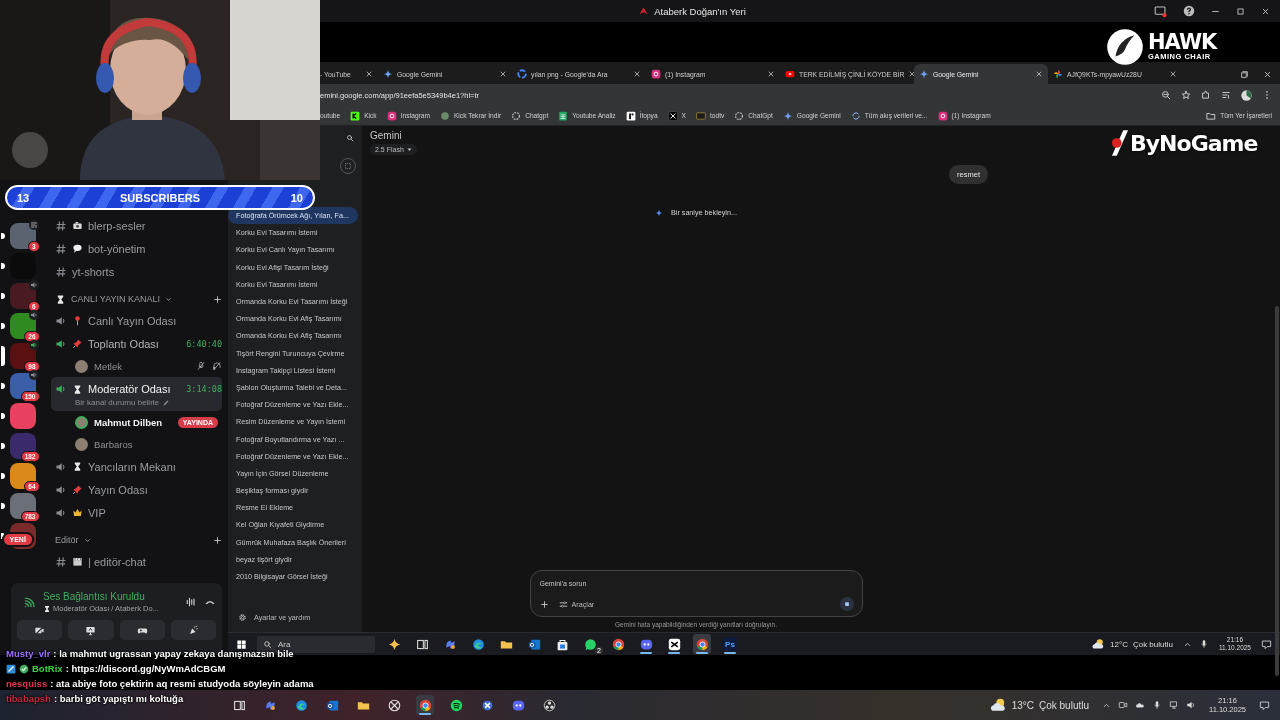 Image resolution: width=1280 pixels, height=720 pixels. What do you see at coordinates (117, 402) in the screenshot?
I see `channel-status: Bir kanal durumu belirle` at bounding box center [117, 402].